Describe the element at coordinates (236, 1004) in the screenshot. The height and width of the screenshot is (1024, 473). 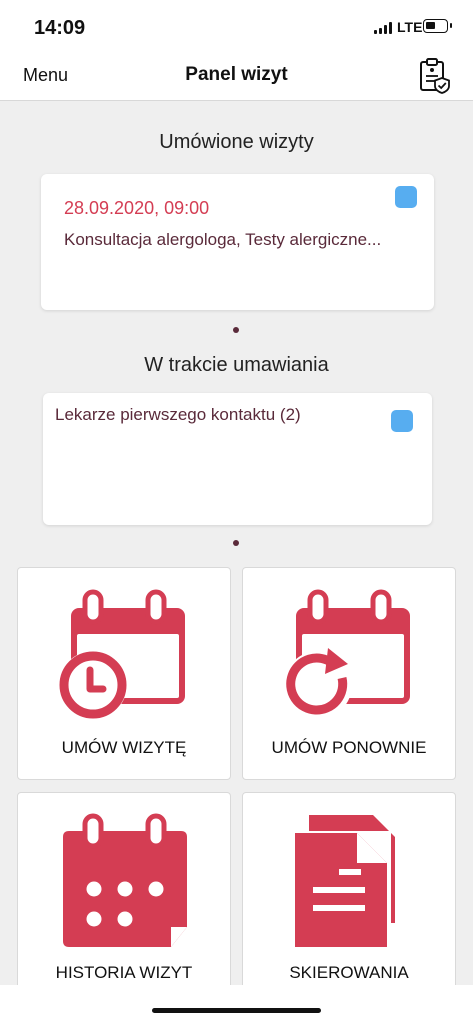
I see `bottom-bar` at that location.